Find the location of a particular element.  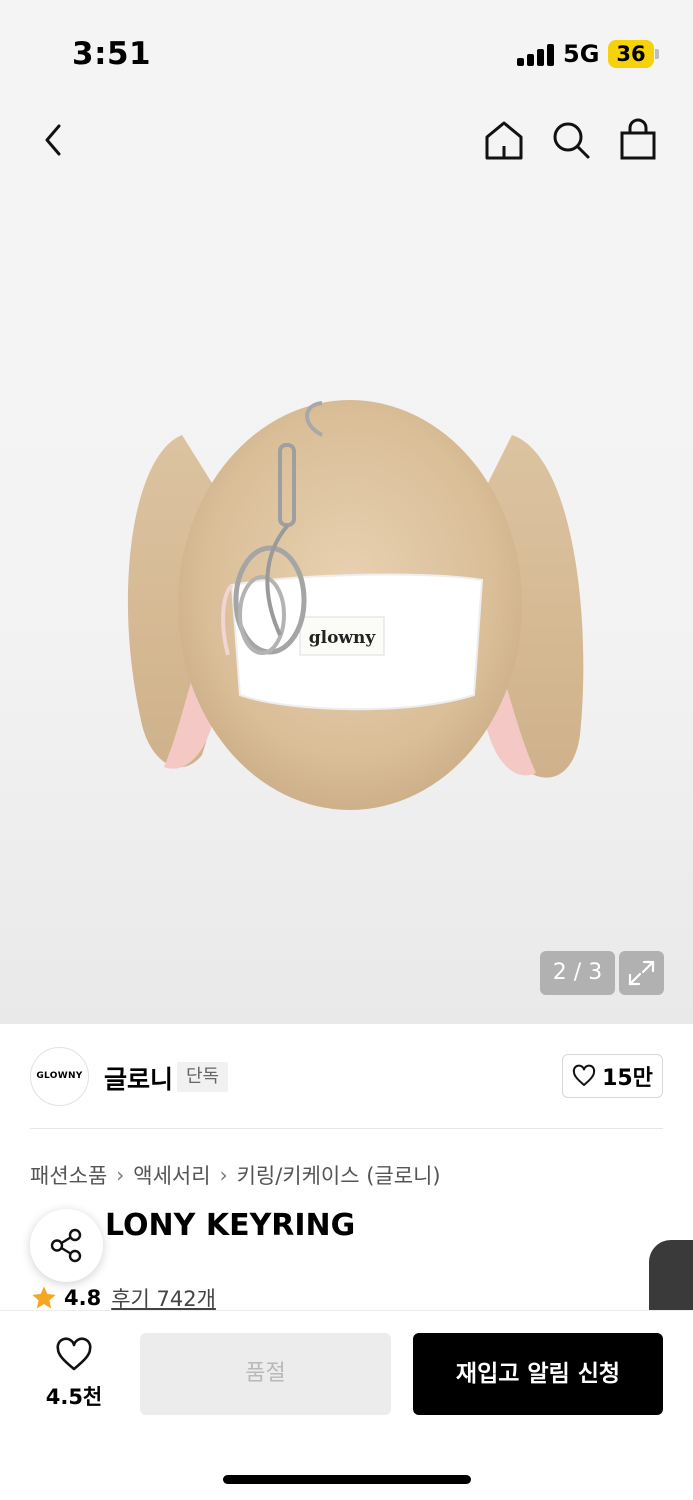

share-button is located at coordinates (66, 1245).